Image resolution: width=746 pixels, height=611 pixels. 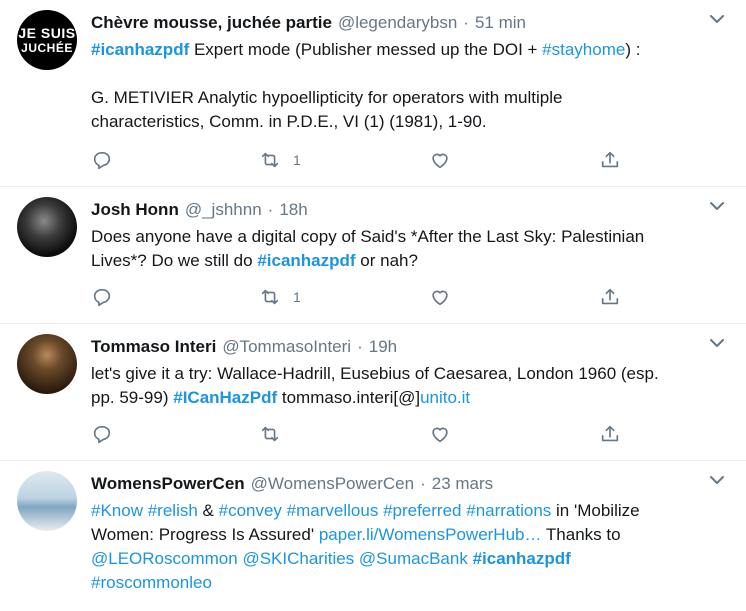 I want to click on inline-link: @SumacBank, so click(x=413, y=558).